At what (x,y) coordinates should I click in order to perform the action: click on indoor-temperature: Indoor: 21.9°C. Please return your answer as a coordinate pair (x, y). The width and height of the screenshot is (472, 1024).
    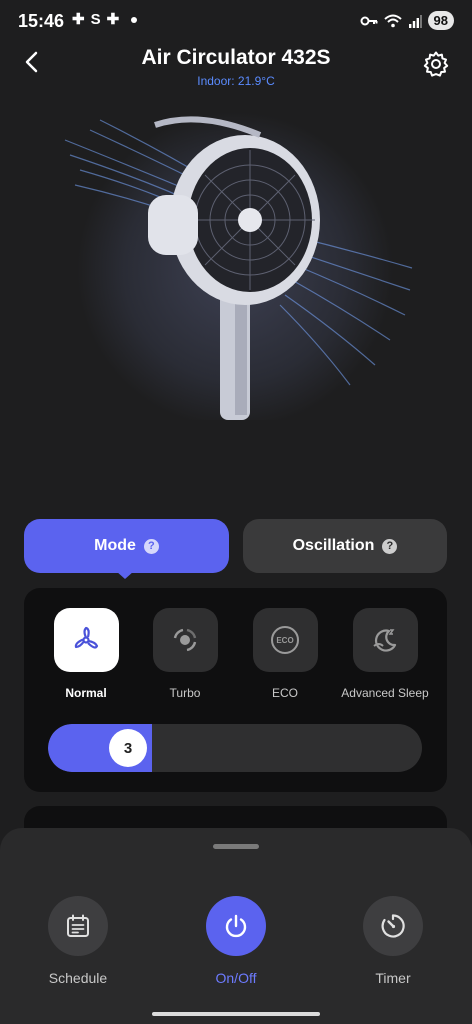
    Looking at the image, I should click on (236, 81).